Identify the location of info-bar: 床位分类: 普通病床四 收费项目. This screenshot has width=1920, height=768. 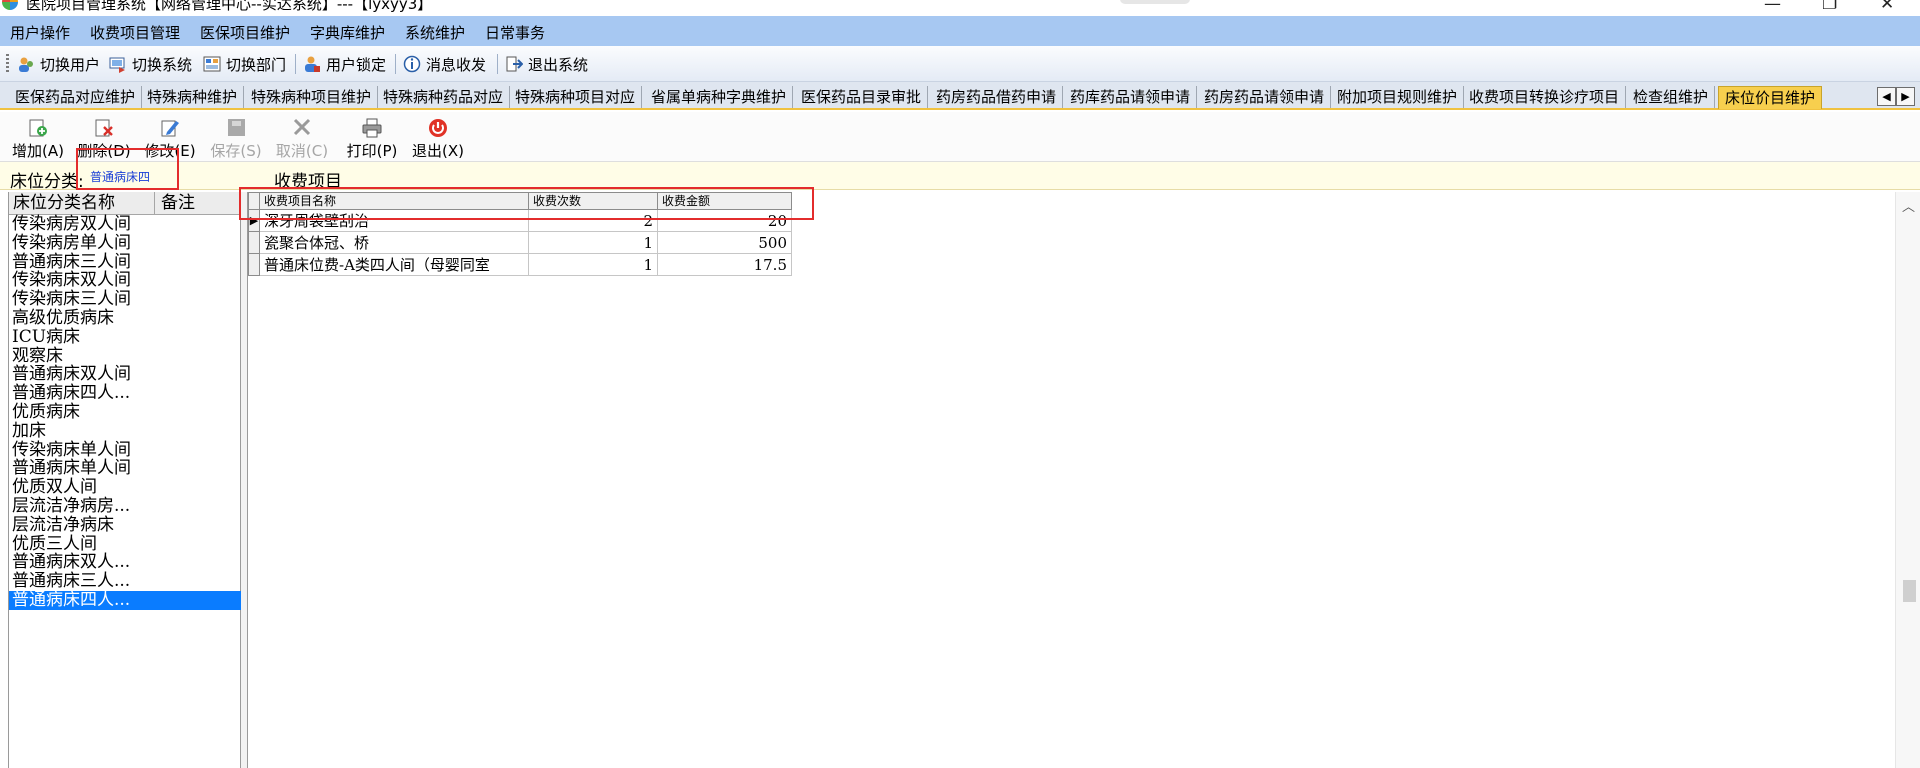
(960, 177).